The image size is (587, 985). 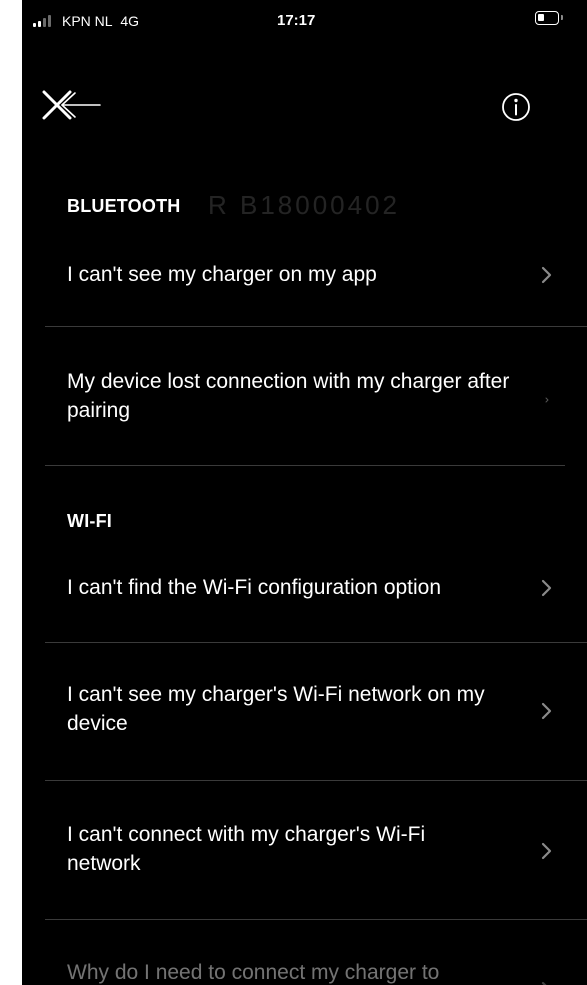 What do you see at coordinates (549, 18) in the screenshot?
I see `battery-icon` at bounding box center [549, 18].